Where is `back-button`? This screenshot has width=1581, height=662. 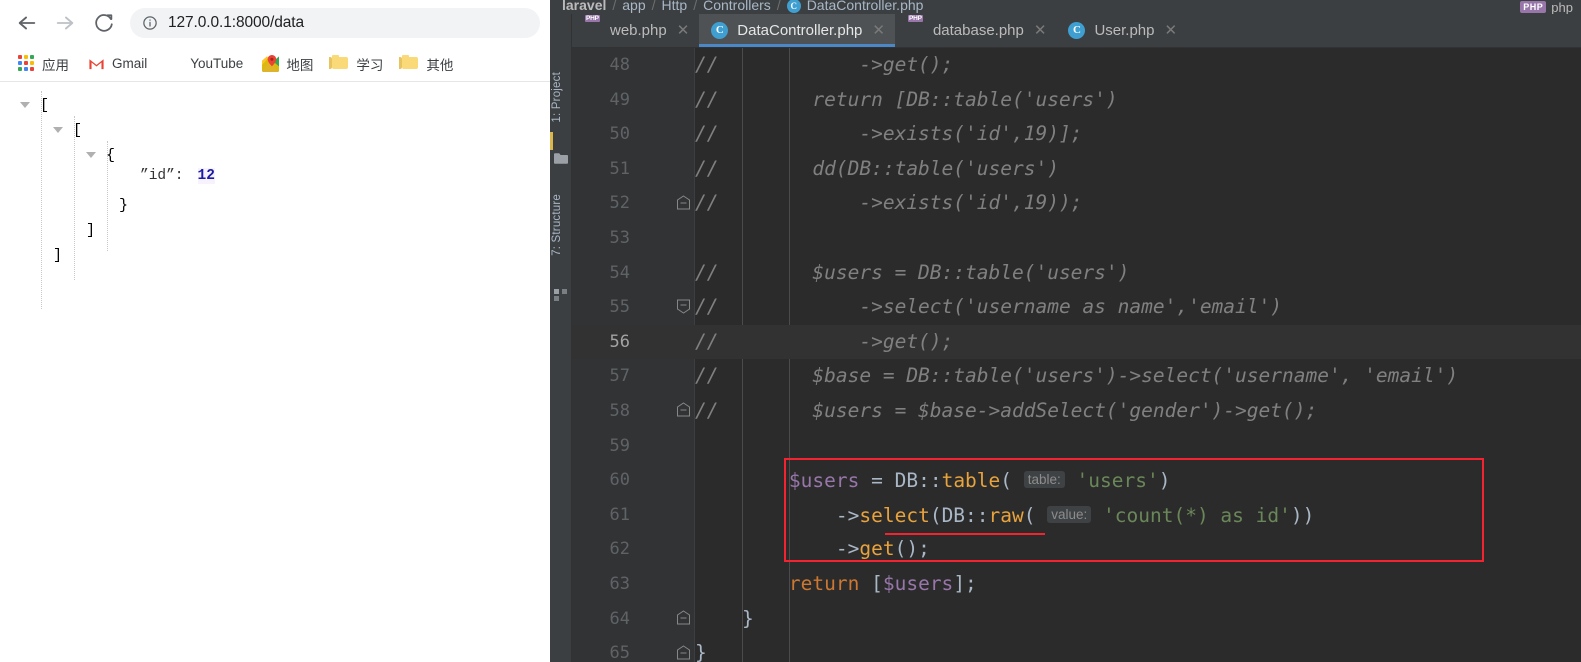 back-button is located at coordinates (27, 23).